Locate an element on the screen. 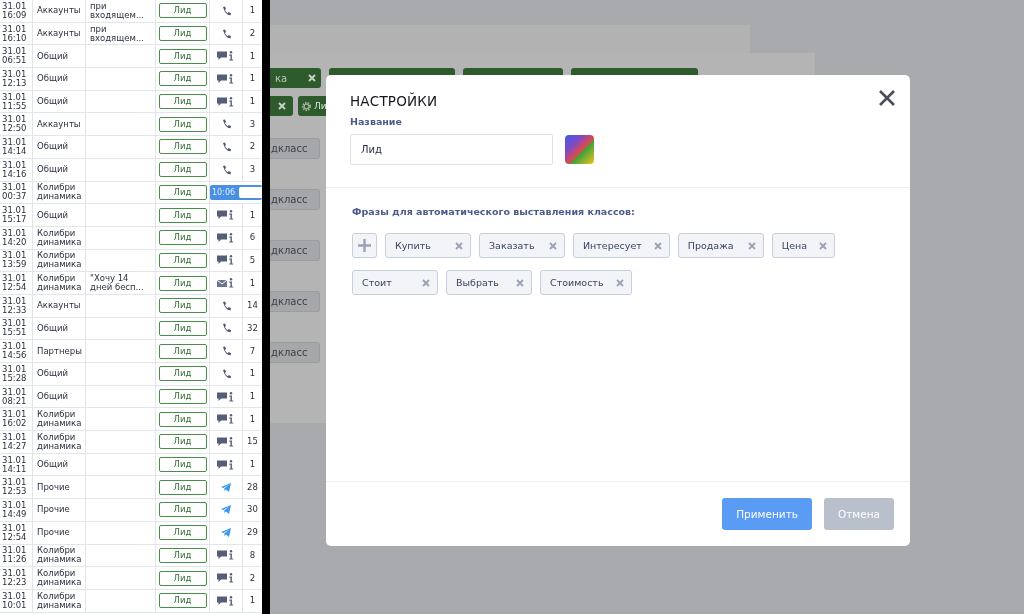  date-time: 31.01 14:56 is located at coordinates (15, 351).